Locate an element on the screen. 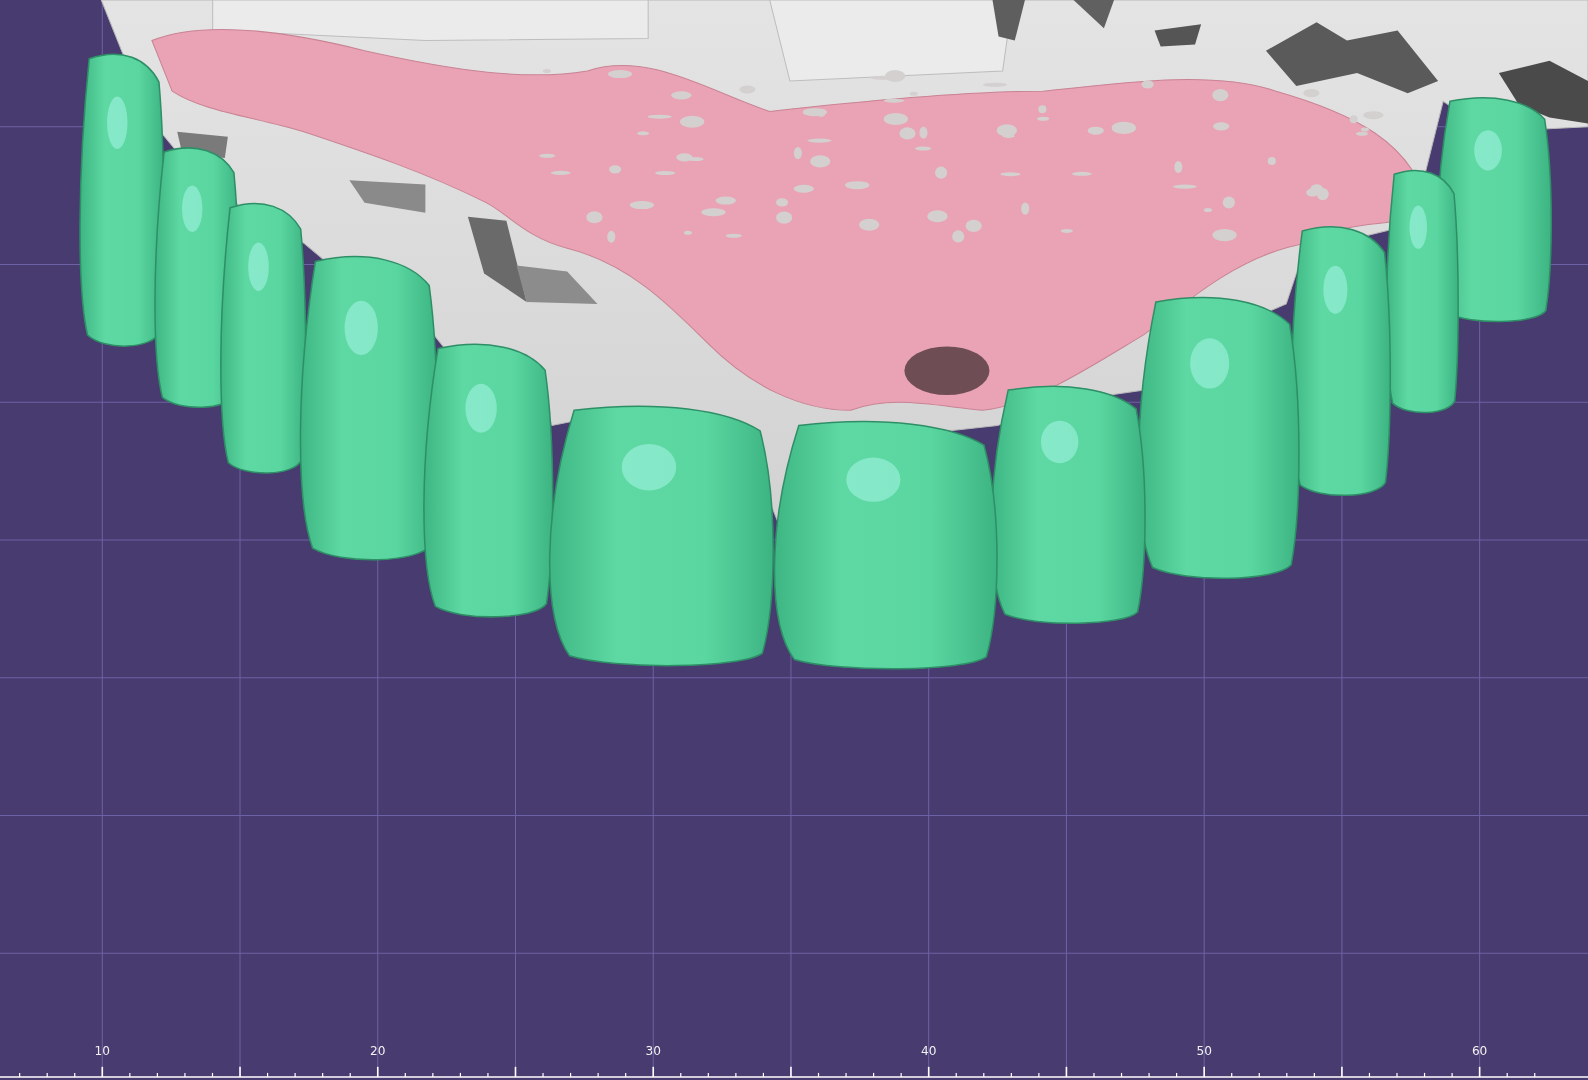  ruler-label: 60 is located at coordinates (1479, 1050).